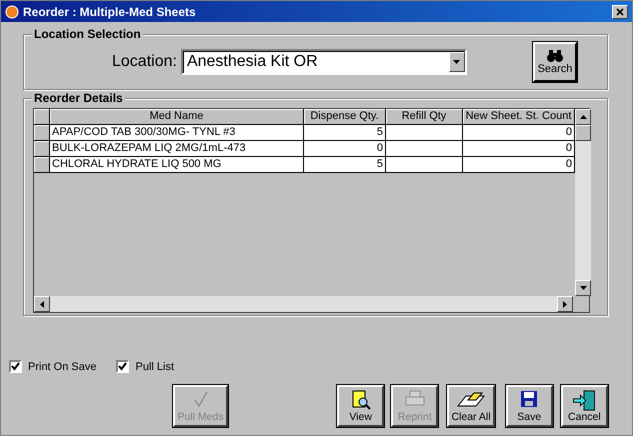 The image size is (633, 436). Describe the element at coordinates (471, 399) in the screenshot. I see `eraser-icon` at that location.